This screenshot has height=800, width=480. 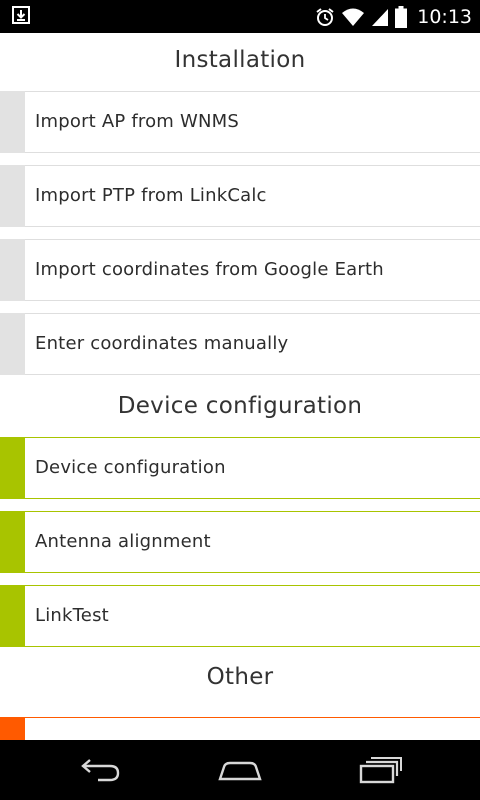 I want to click on menu-item-label: Device configuration, so click(x=130, y=467).